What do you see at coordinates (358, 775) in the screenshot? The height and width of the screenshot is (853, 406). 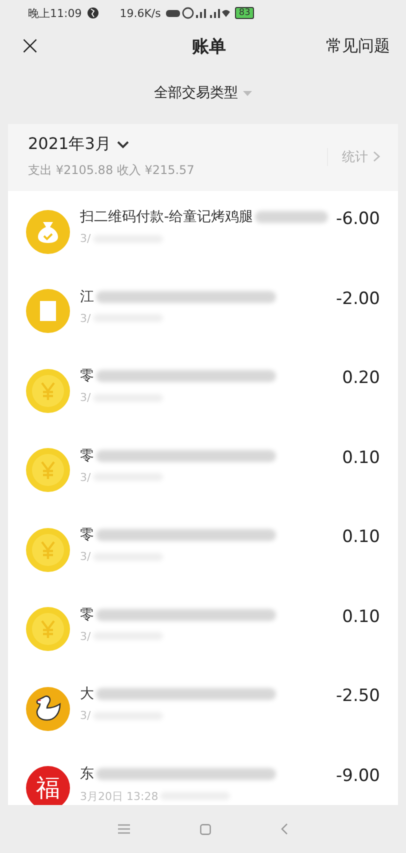 I see `transaction-amount: -9.00` at bounding box center [358, 775].